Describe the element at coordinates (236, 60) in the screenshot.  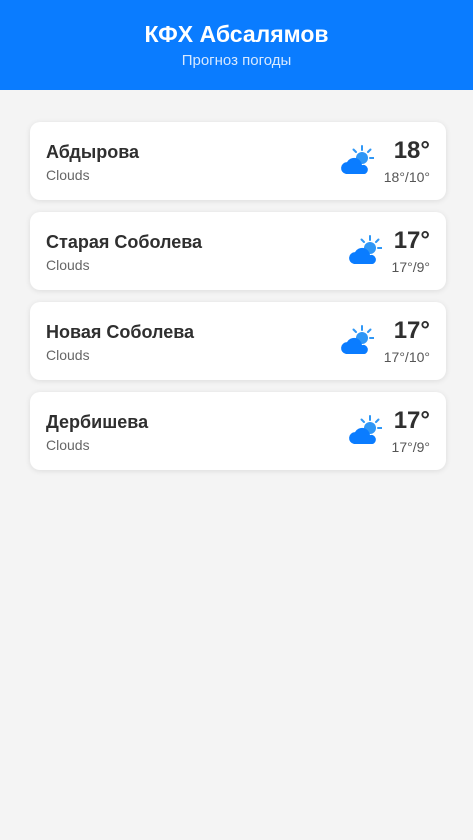
I see `page-subtitle: Прогноз погоды` at that location.